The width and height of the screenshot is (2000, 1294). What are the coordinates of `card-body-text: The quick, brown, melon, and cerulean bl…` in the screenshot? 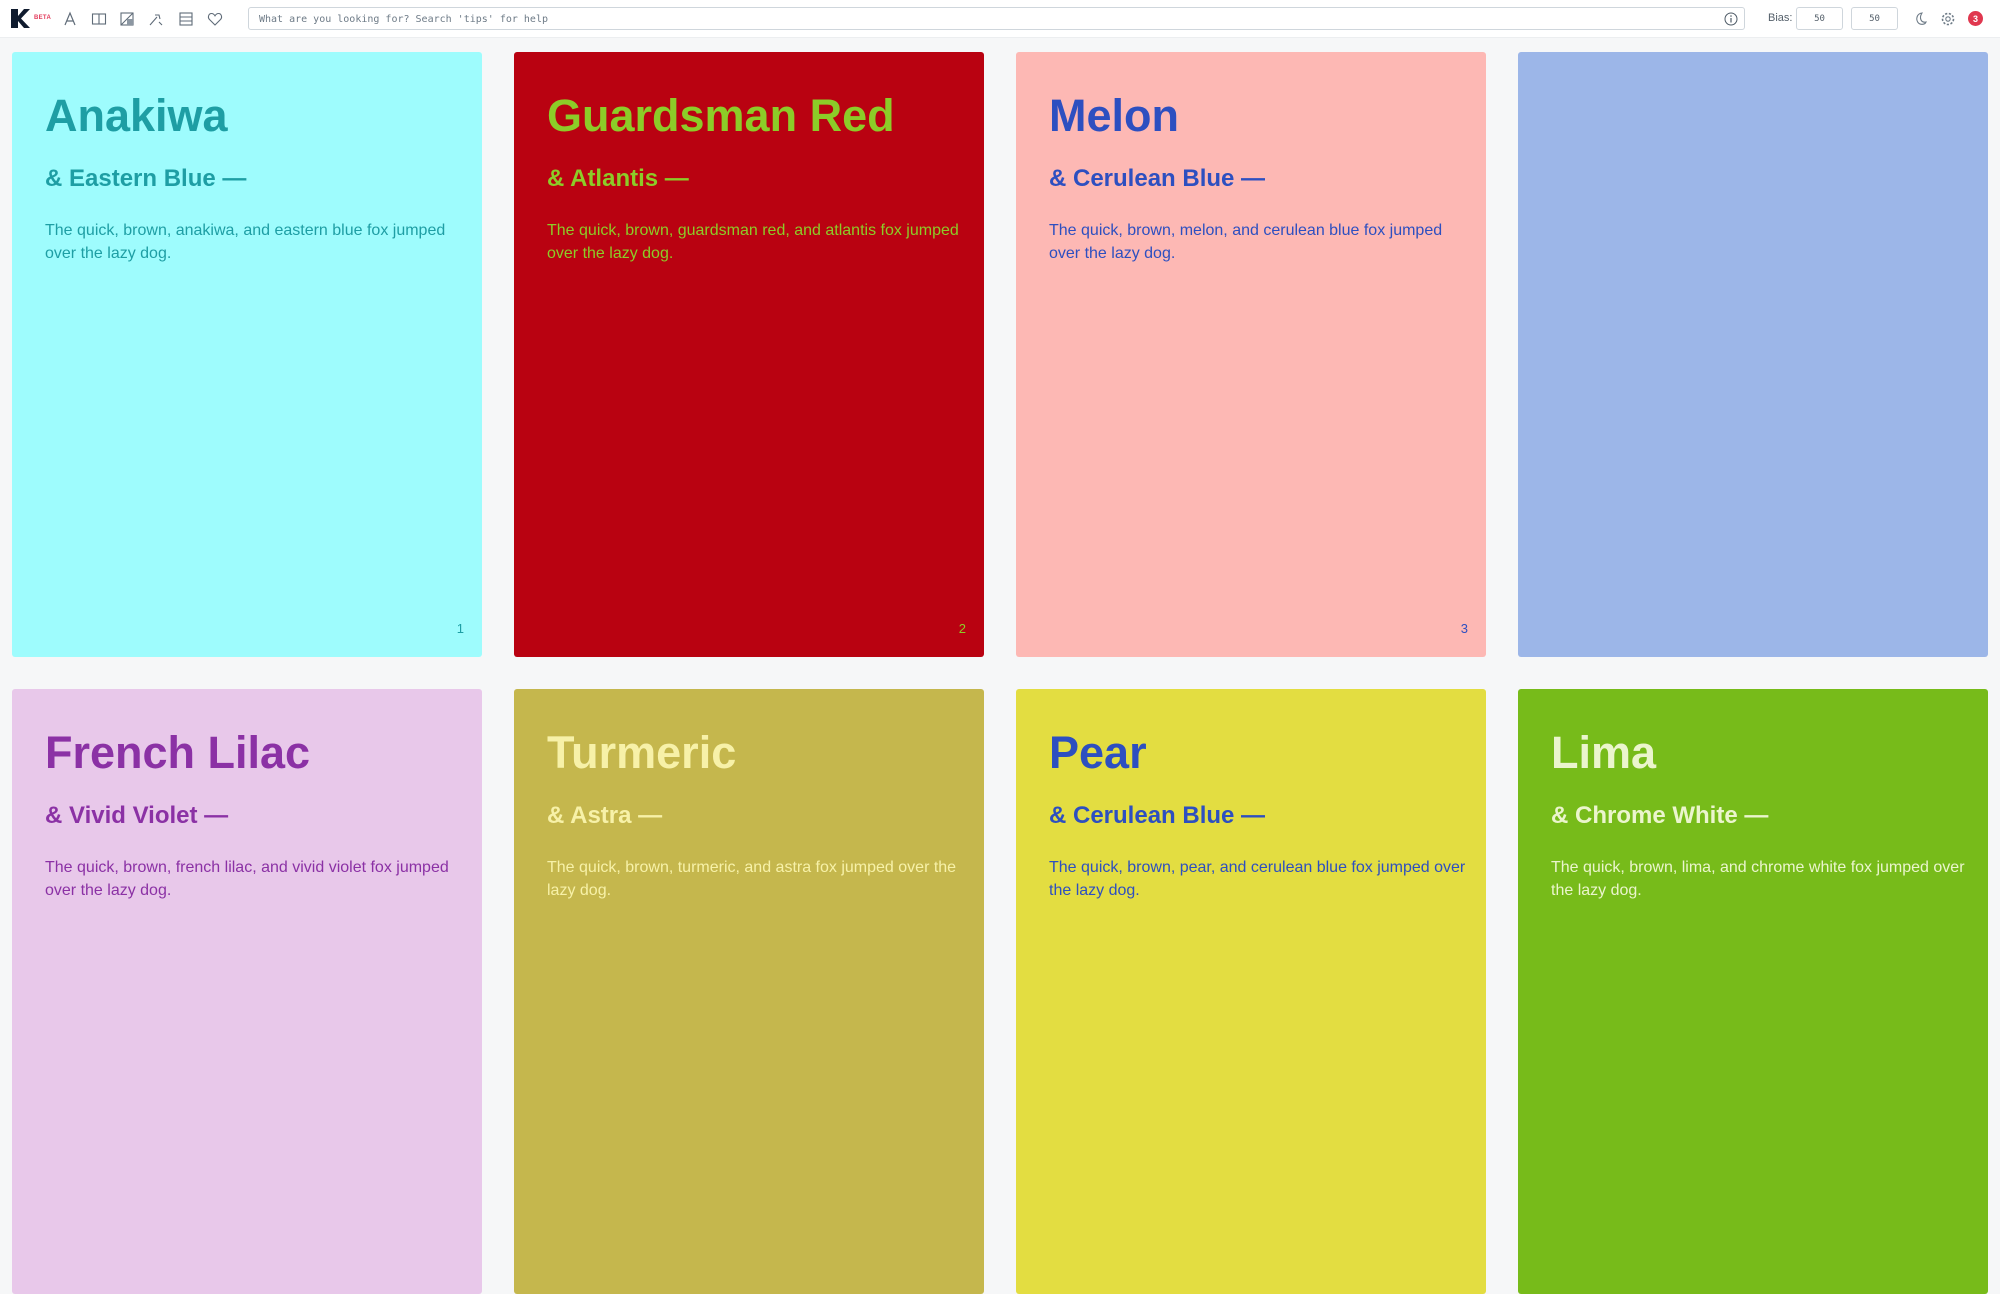 It's located at (1246, 242).